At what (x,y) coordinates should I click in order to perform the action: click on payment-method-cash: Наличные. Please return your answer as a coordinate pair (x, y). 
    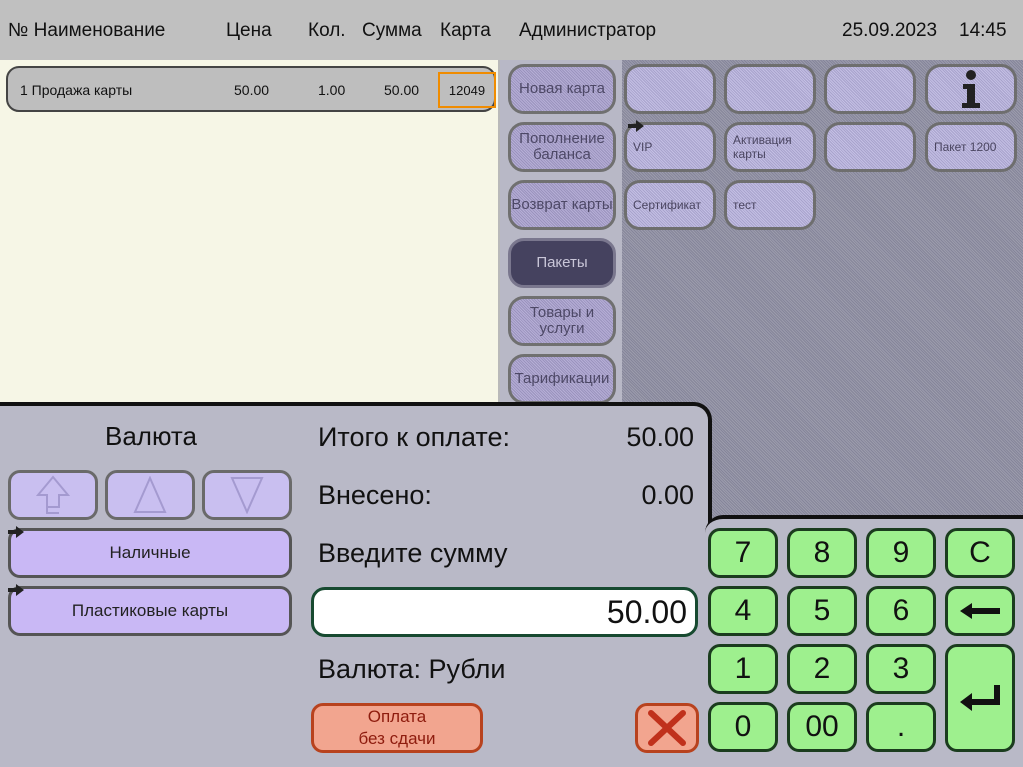
    Looking at the image, I should click on (150, 553).